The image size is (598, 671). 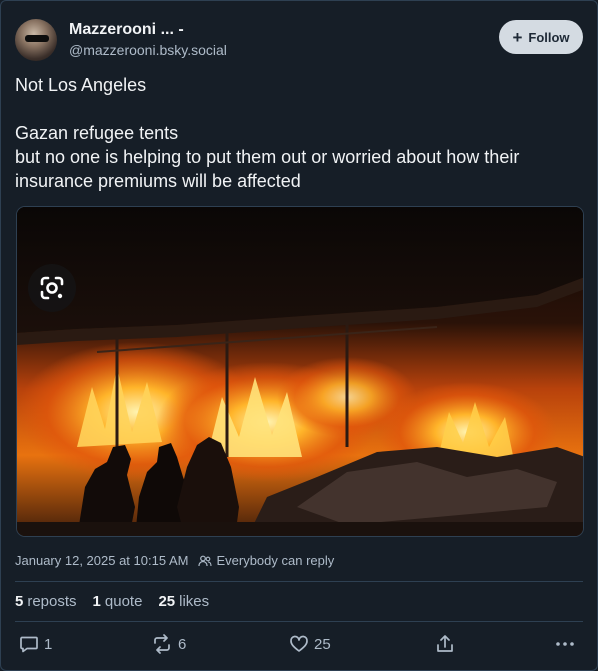 I want to click on like-count: 25, so click(x=322, y=644).